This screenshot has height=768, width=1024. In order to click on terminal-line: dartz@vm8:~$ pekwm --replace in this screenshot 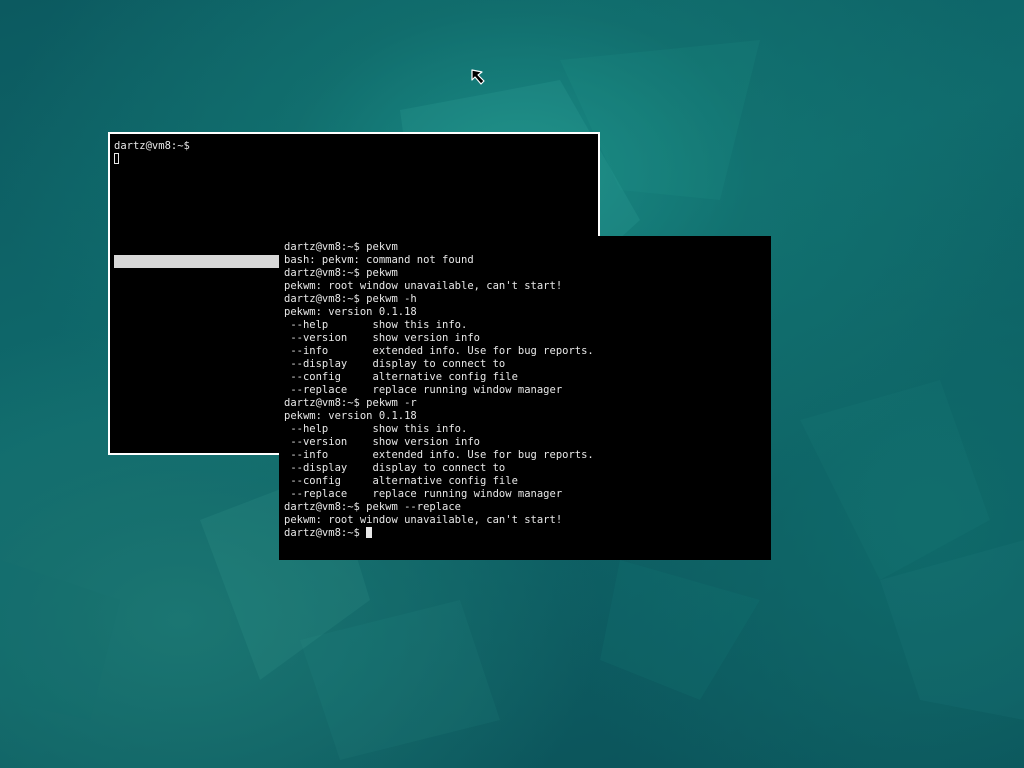, I will do `click(373, 507)`.